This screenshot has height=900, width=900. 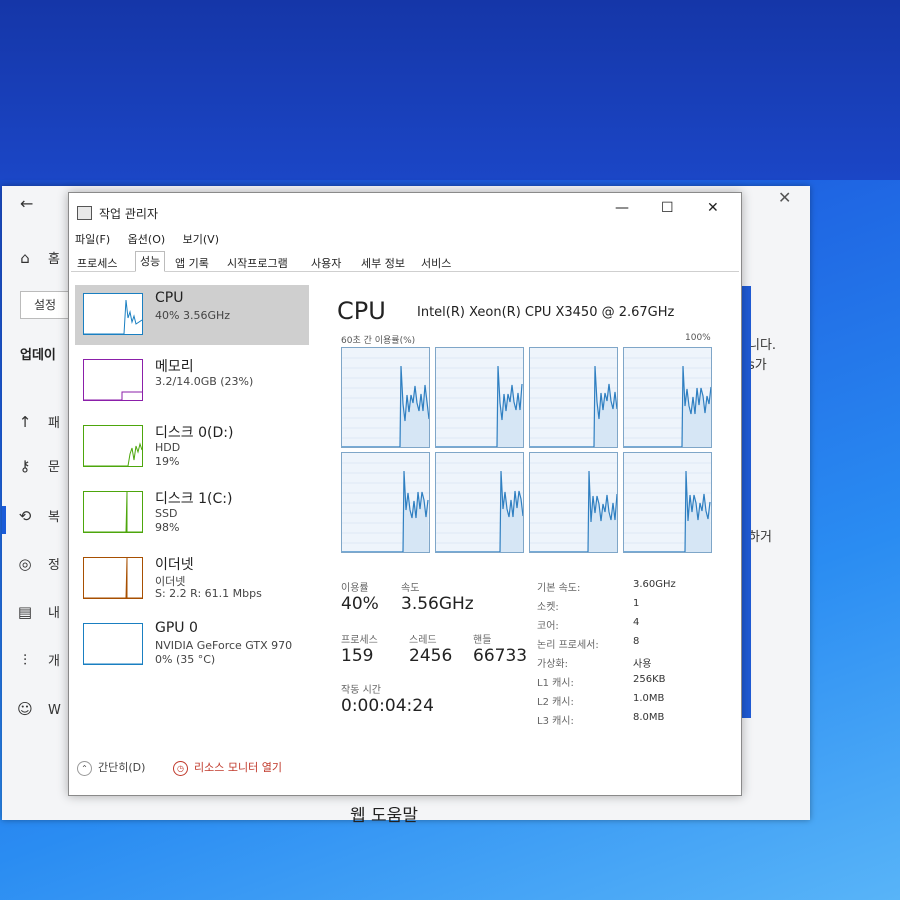 What do you see at coordinates (54, 565) in the screenshot?
I see `nav-label: 정` at bounding box center [54, 565].